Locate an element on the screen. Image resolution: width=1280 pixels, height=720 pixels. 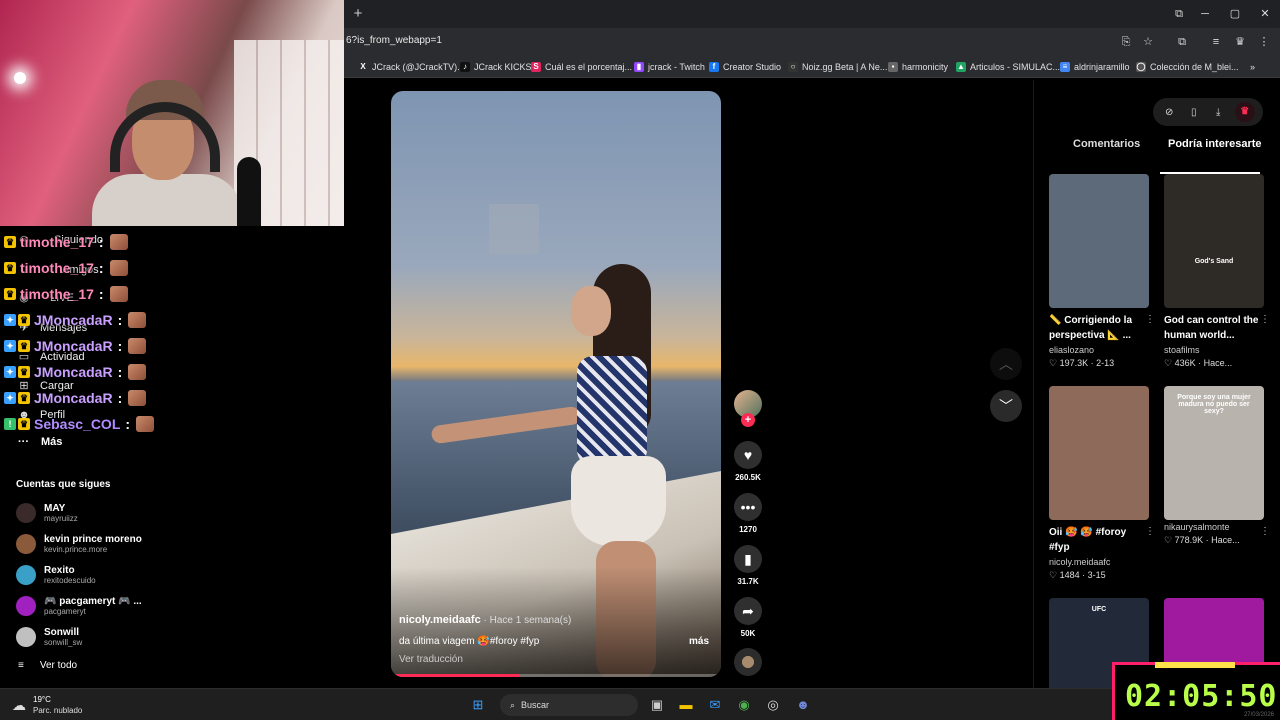
tab-recommended: Podría interesarte is located at coordinates (1215, 144).